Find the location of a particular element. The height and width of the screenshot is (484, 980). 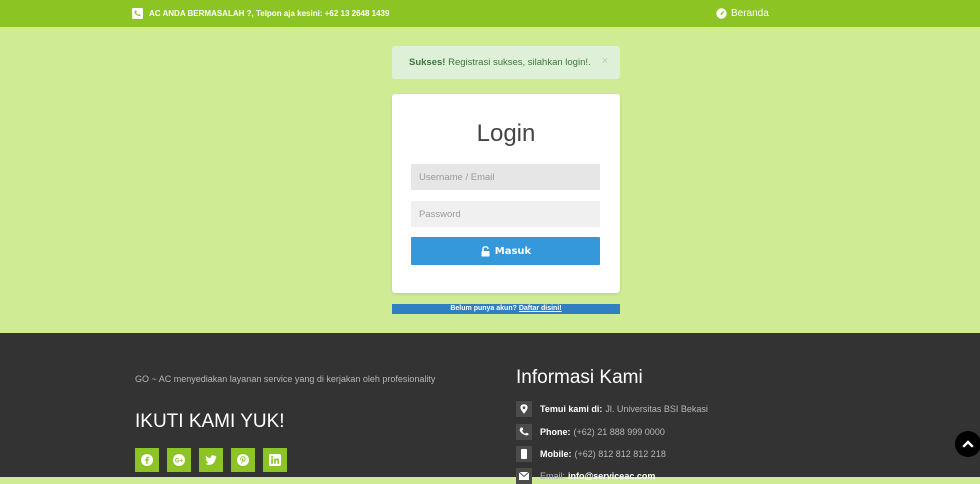

svg-text: G+ is located at coordinates (179, 461).